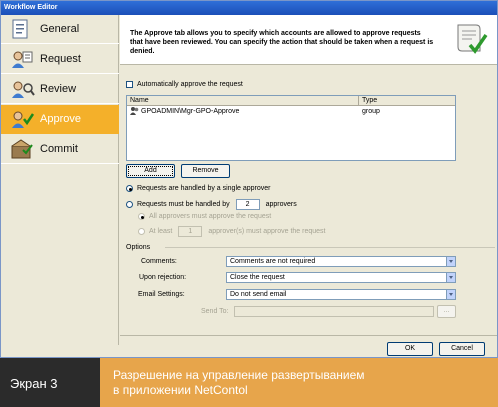 The height and width of the screenshot is (407, 498). What do you see at coordinates (210, 216) in the screenshot?
I see `all-approvers-label: All approvers must approve the request` at bounding box center [210, 216].